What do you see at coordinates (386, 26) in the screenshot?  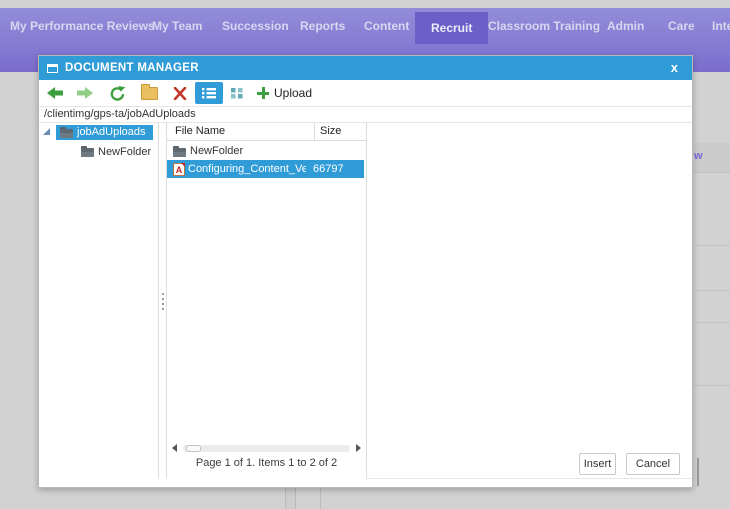 I see `nav-item-content: Content` at bounding box center [386, 26].